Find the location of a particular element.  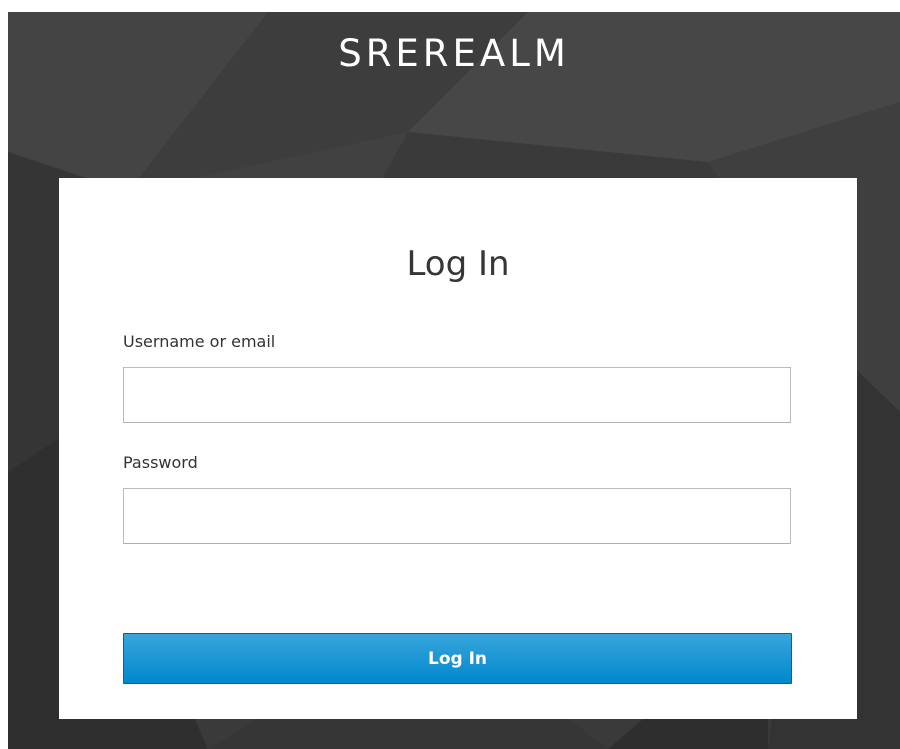

username-input is located at coordinates (457, 395).